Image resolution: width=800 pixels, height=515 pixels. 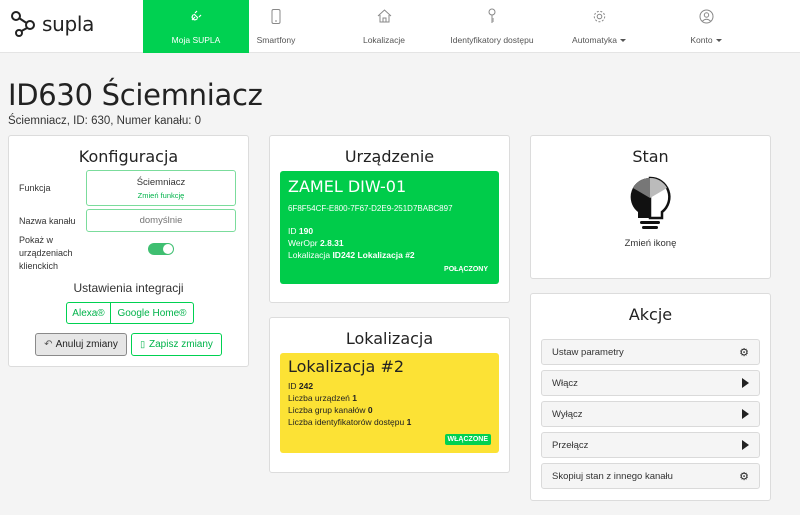 I want to click on nav-automatyka: Automatyka, so click(x=599, y=26).